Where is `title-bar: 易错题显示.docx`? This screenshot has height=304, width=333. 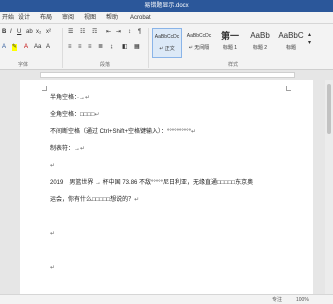
title-bar: 易错题显示.docx is located at coordinates (166, 6).